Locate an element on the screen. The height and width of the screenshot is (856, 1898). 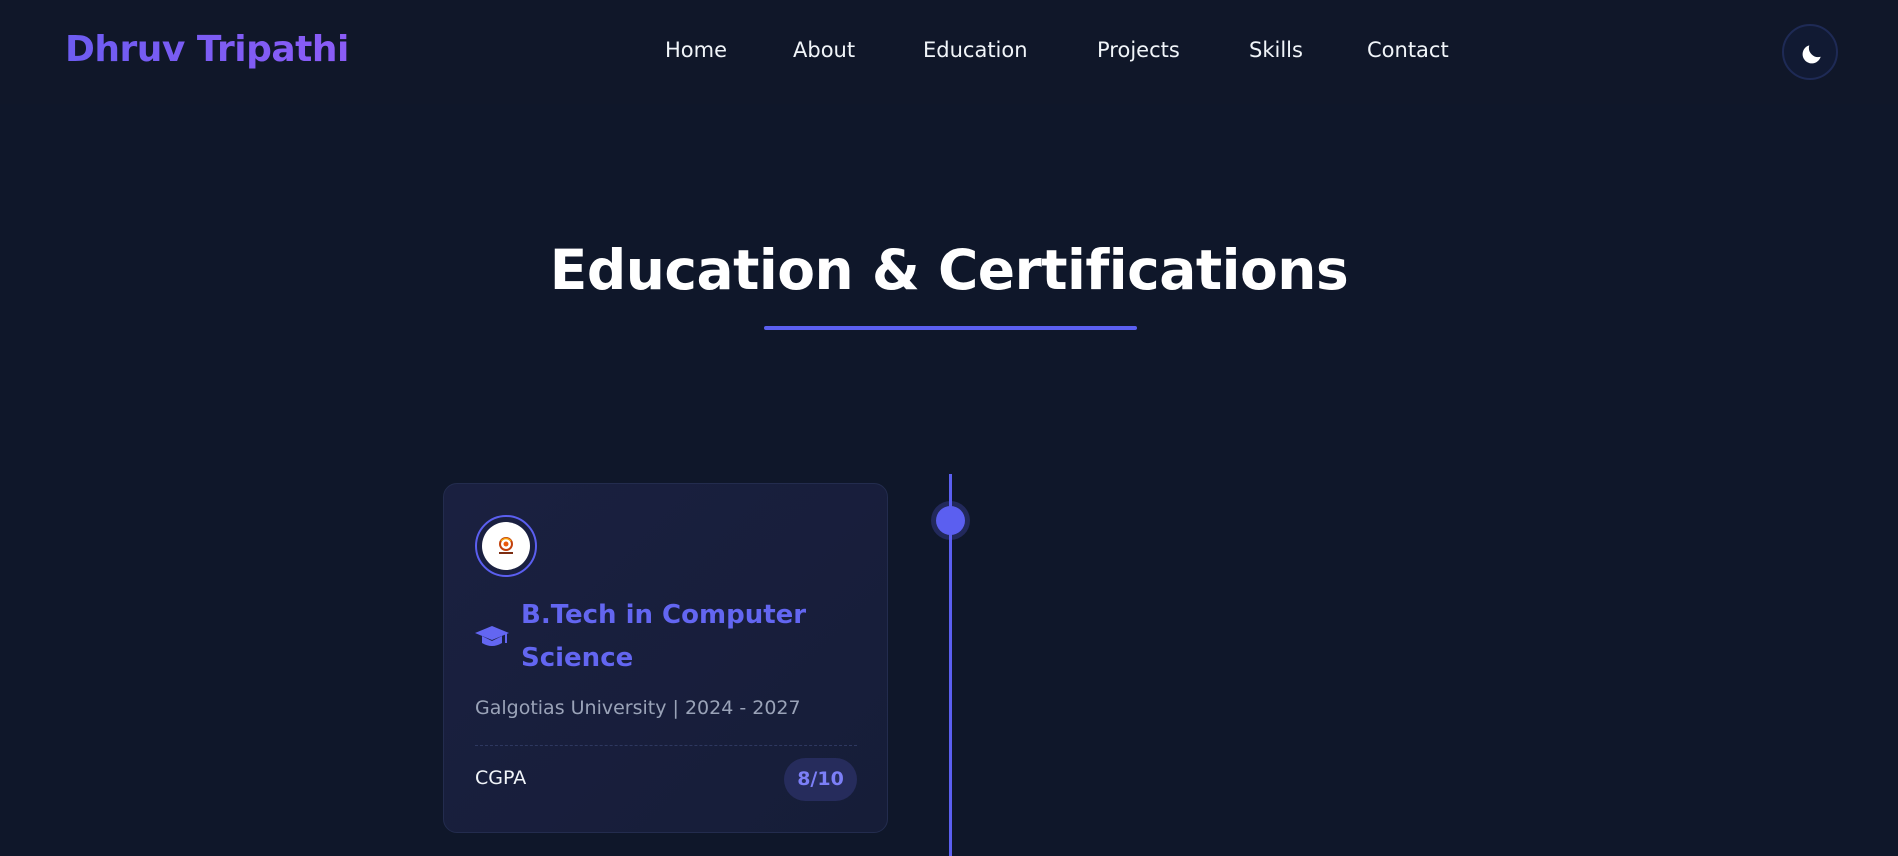
graduation-cap-icon is located at coordinates (492, 636).